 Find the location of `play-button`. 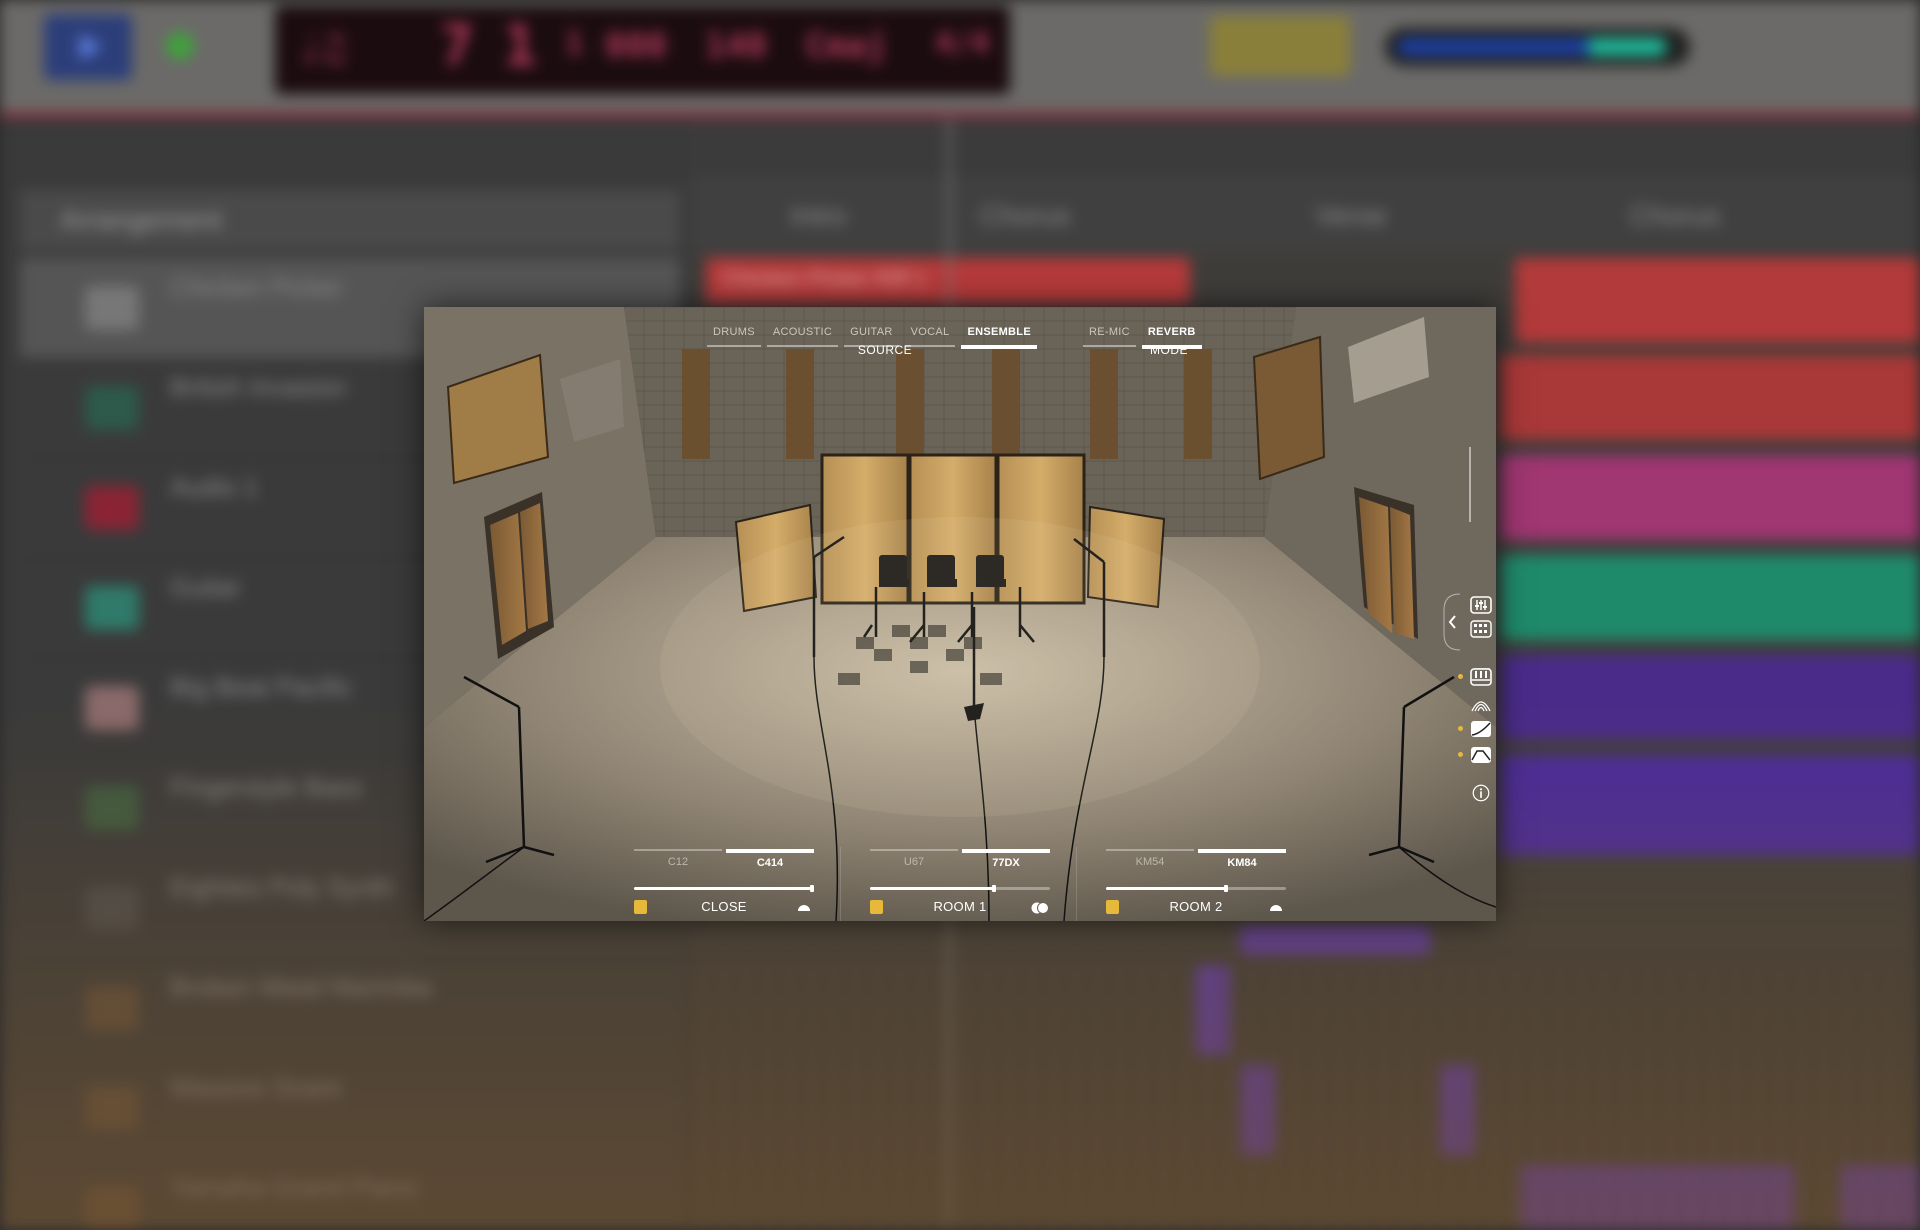

play-button is located at coordinates (88, 47).